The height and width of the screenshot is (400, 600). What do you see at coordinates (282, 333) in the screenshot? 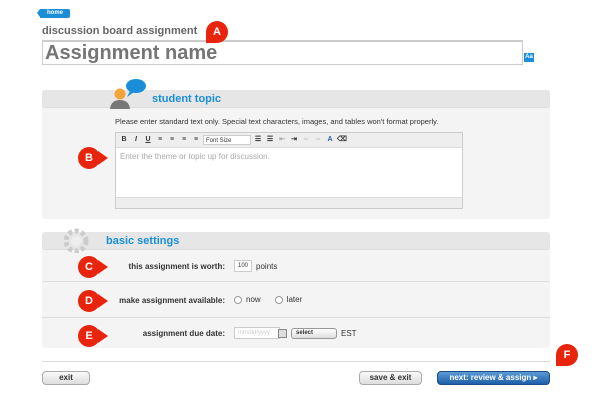
I see `calendar-icon` at bounding box center [282, 333].